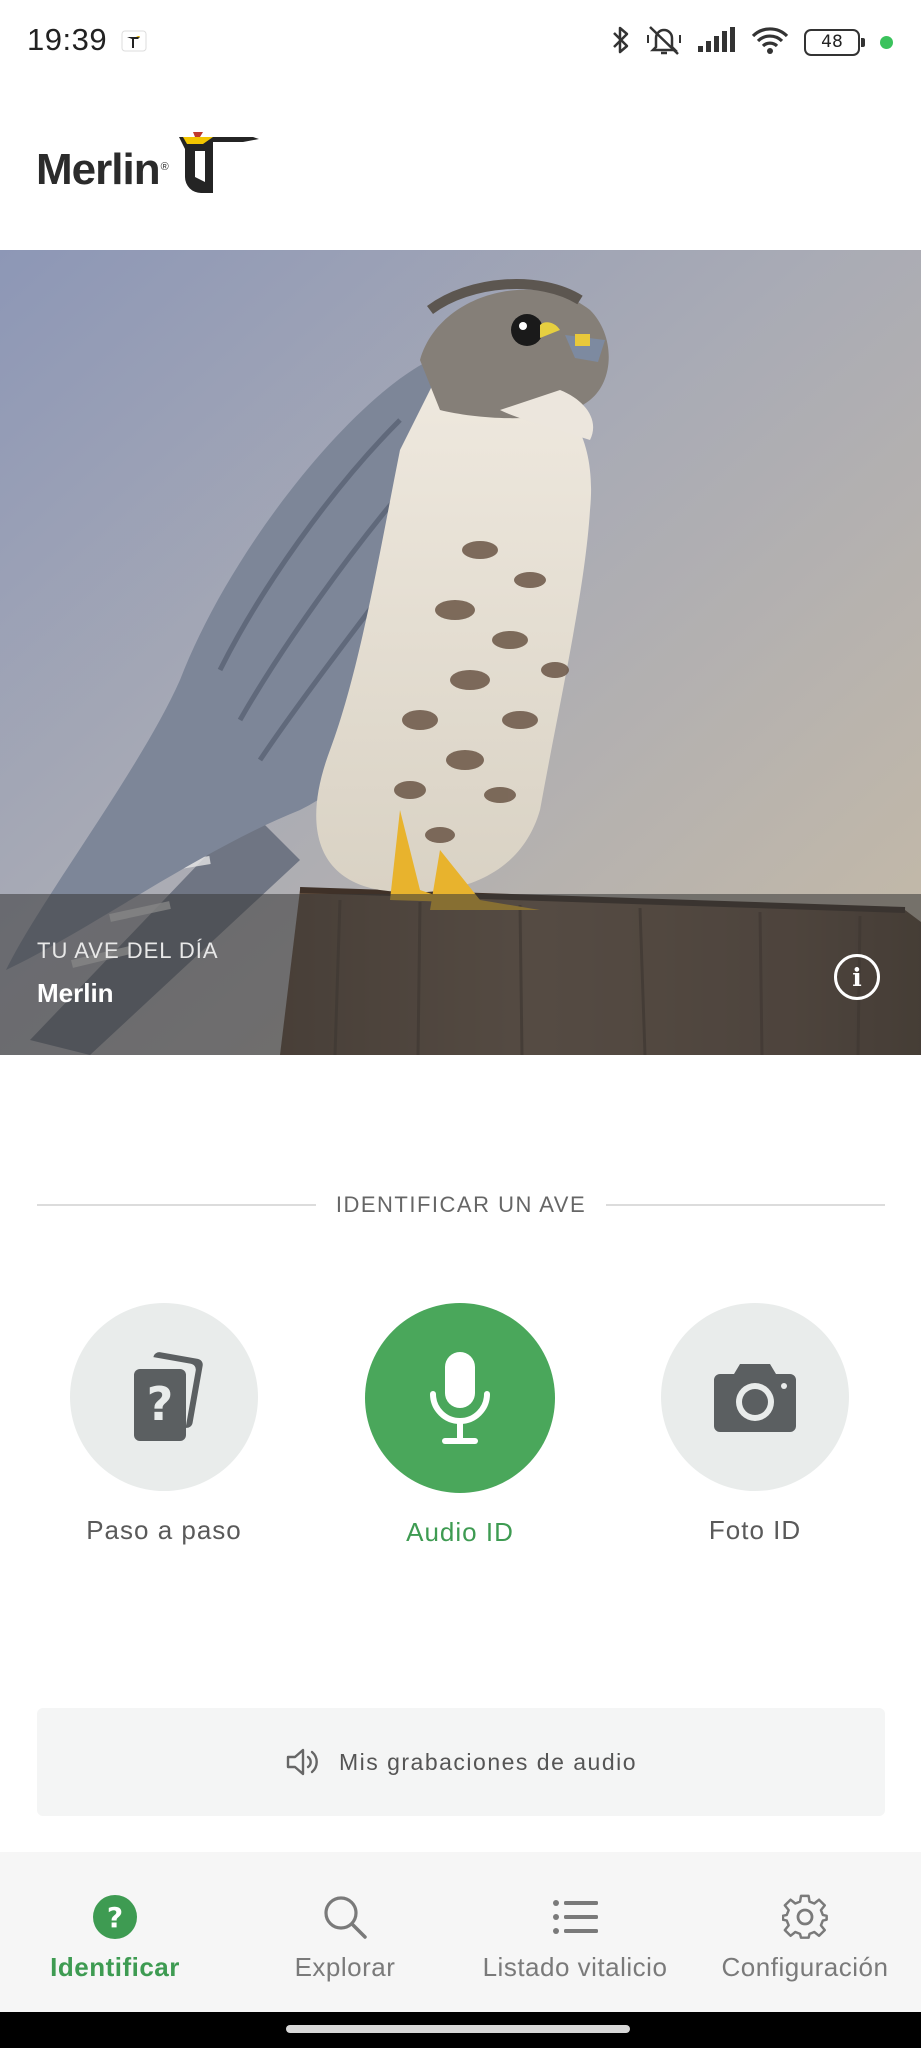 The width and height of the screenshot is (921, 2048). I want to click on gear-icon, so click(805, 1917).